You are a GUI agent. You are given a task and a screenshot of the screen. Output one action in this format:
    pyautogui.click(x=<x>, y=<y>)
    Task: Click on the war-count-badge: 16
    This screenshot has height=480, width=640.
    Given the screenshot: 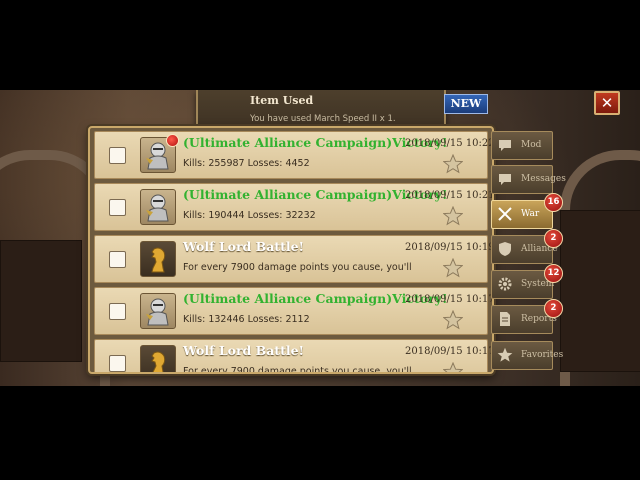 What is the action you would take?
    pyautogui.click(x=553, y=202)
    